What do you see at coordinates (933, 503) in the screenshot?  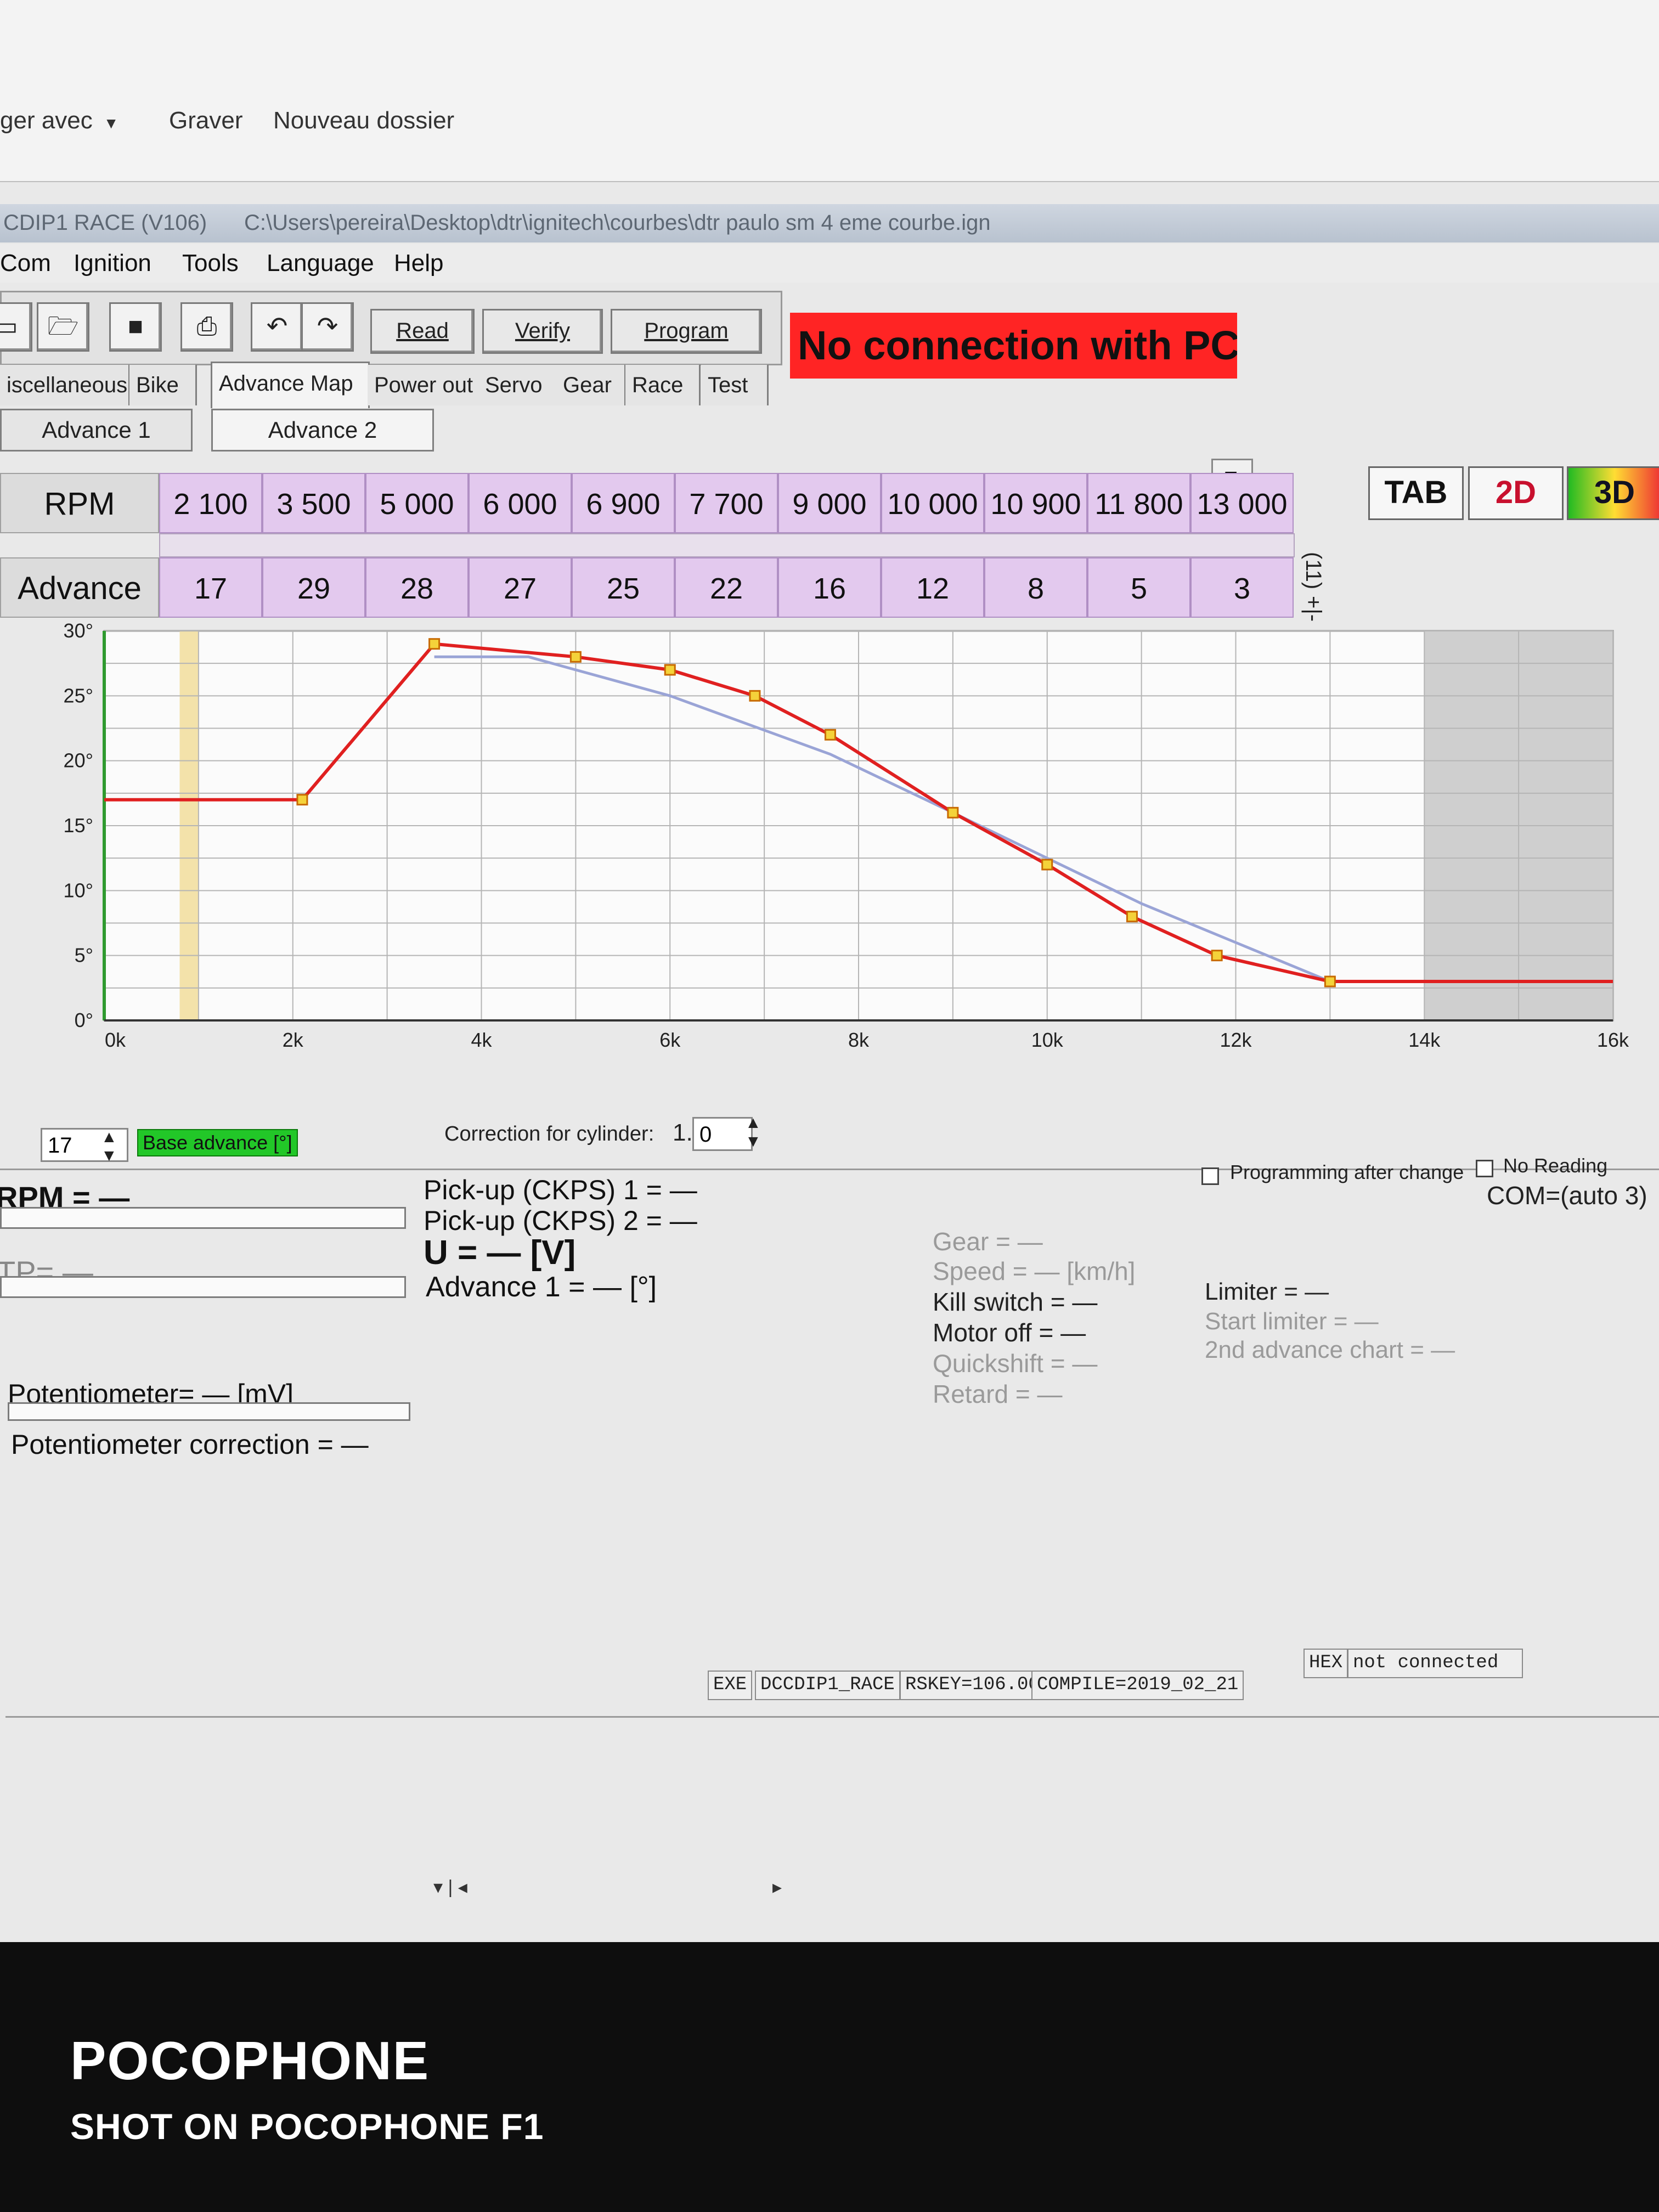 I see `rpm-cell: 10 000` at bounding box center [933, 503].